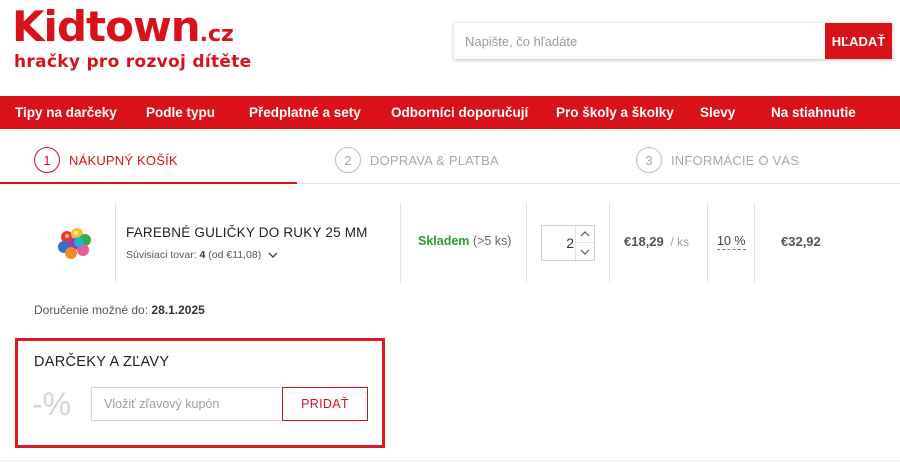 This screenshot has width=900, height=463. Describe the element at coordinates (216, 34) in the screenshot. I see `logo-domain: .cz` at that location.